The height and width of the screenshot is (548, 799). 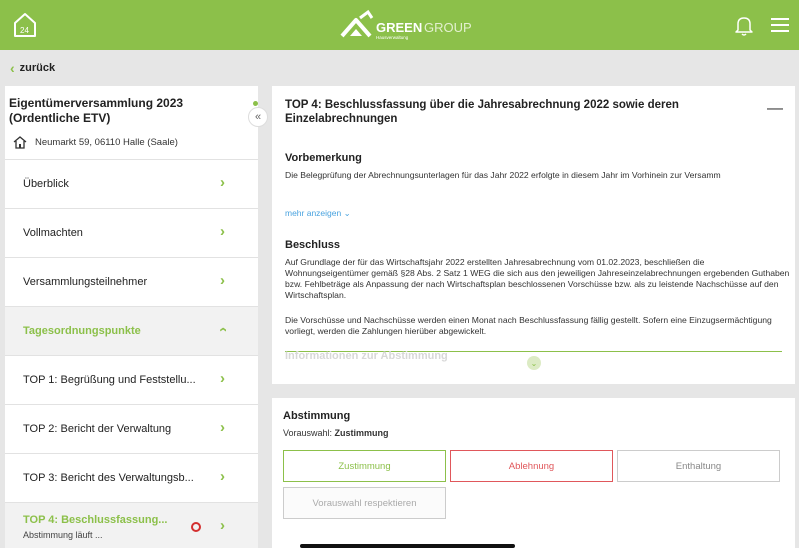 I want to click on svg-text: Hausverwaltung, so click(x=392, y=37).